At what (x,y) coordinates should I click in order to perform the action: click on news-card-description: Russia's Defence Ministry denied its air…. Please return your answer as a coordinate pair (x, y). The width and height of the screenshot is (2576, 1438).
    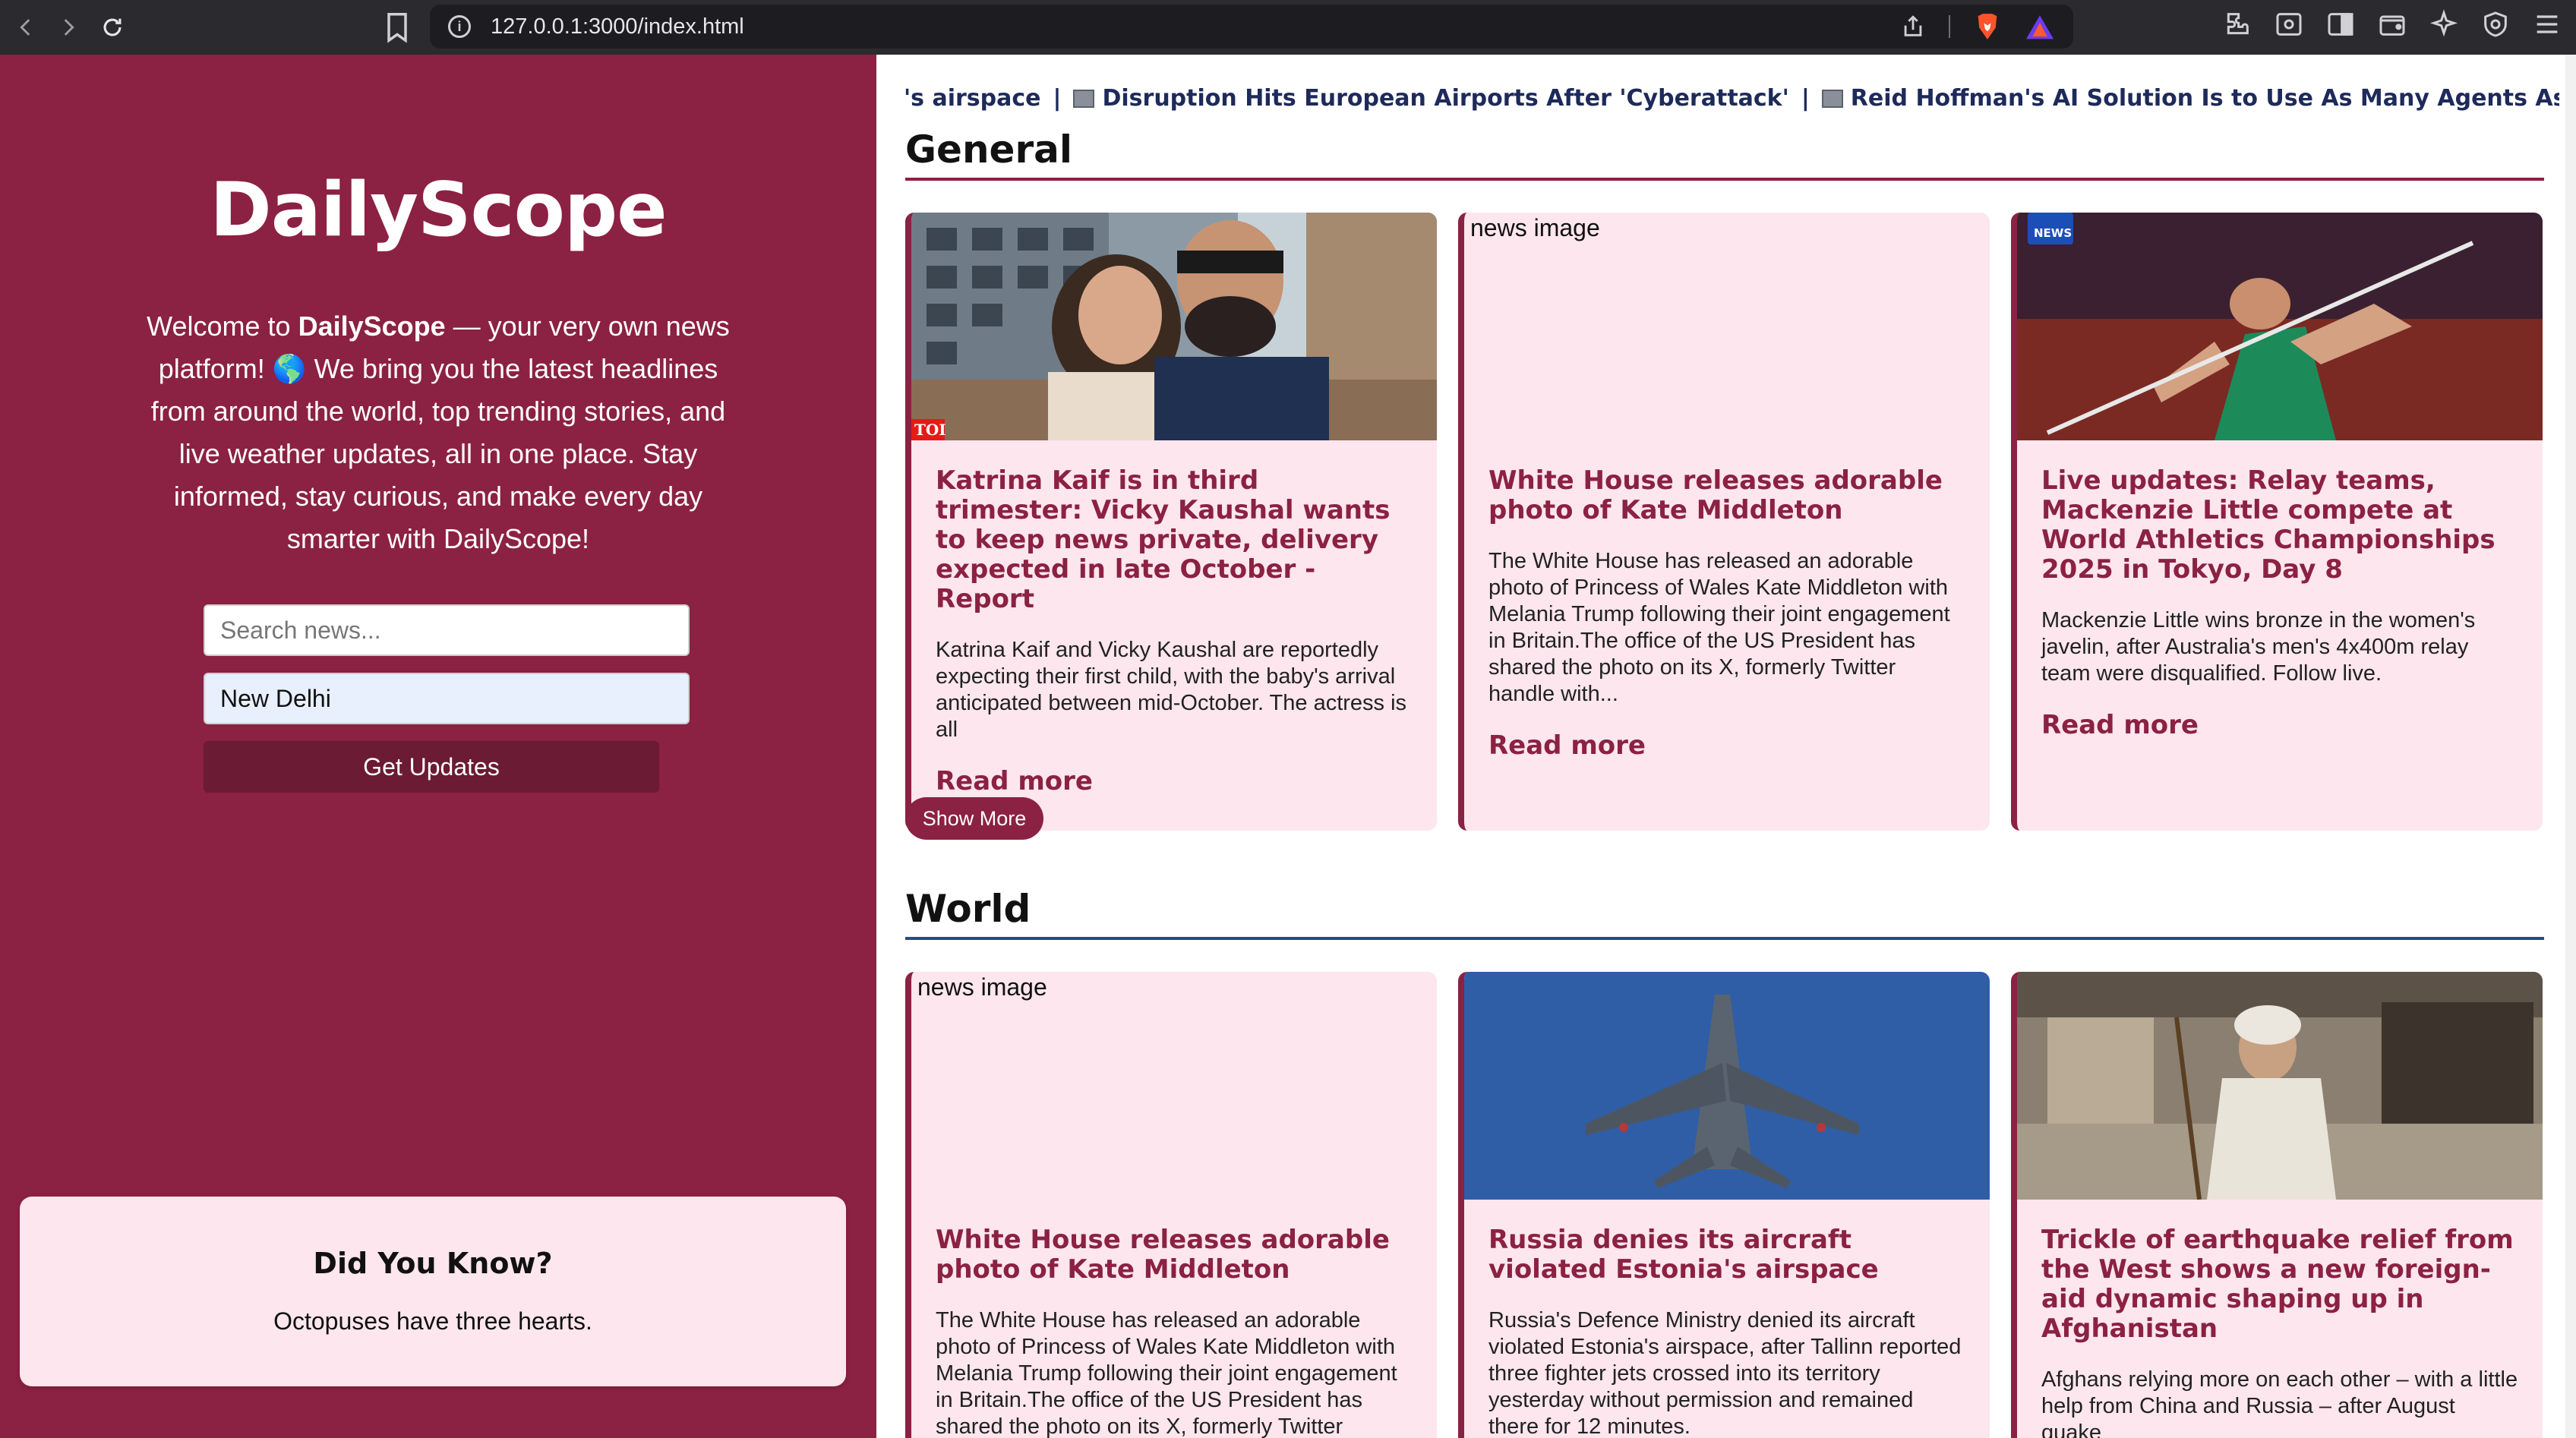
    Looking at the image, I should click on (1725, 1373).